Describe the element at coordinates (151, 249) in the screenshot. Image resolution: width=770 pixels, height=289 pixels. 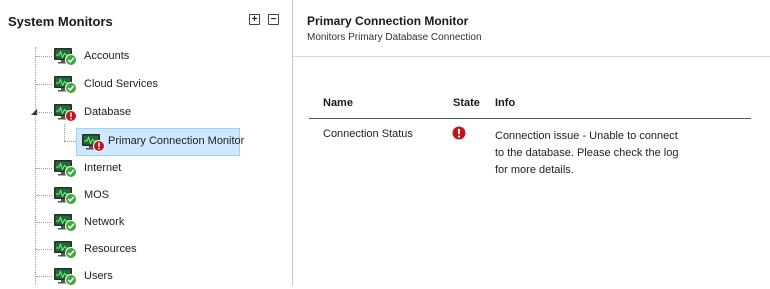
I see `tree-item-resources: Resources` at that location.